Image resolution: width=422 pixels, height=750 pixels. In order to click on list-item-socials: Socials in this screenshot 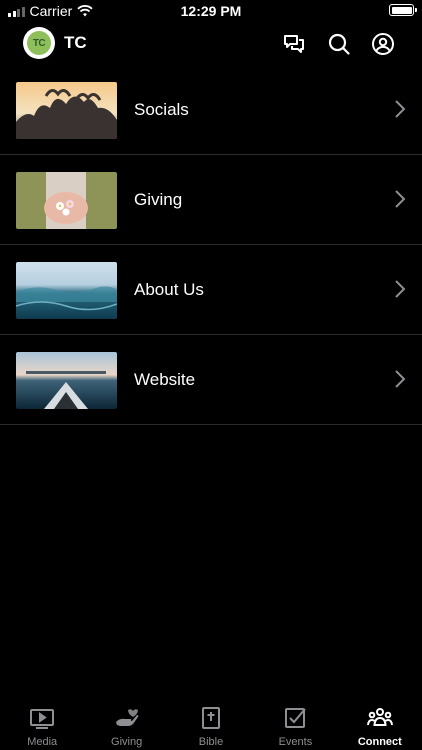, I will do `click(211, 110)`.